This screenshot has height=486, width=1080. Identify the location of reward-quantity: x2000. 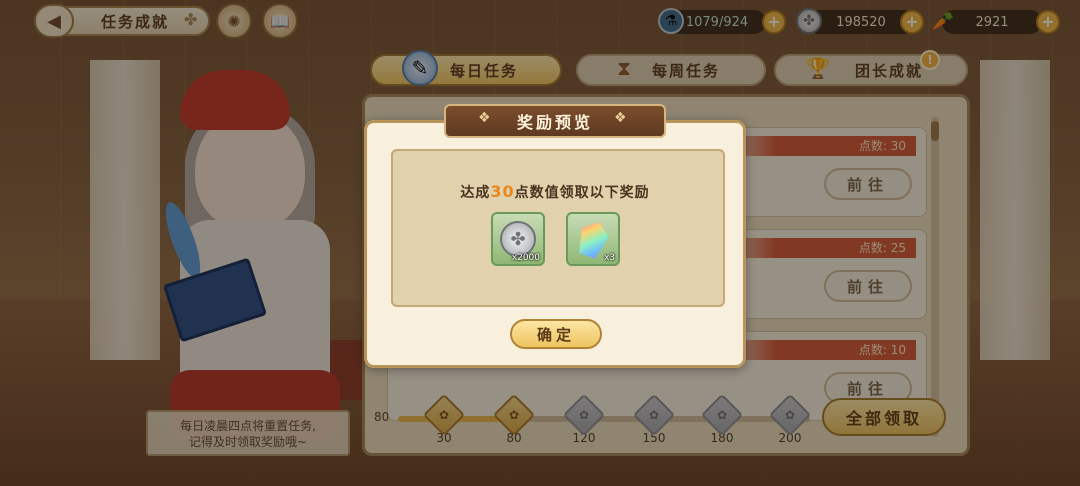
(525, 258).